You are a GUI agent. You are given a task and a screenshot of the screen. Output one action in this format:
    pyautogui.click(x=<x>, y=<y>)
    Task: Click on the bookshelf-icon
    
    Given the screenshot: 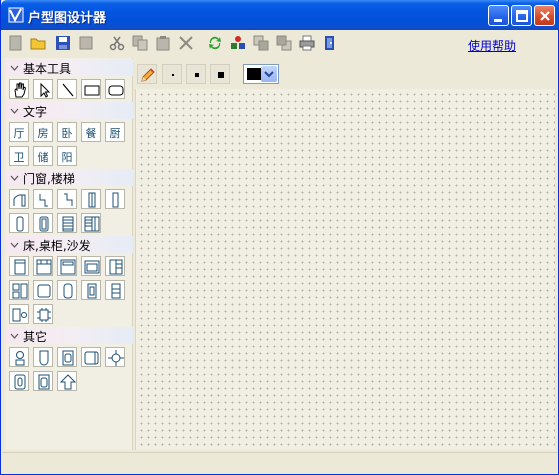 What is the action you would take?
    pyautogui.click(x=115, y=266)
    